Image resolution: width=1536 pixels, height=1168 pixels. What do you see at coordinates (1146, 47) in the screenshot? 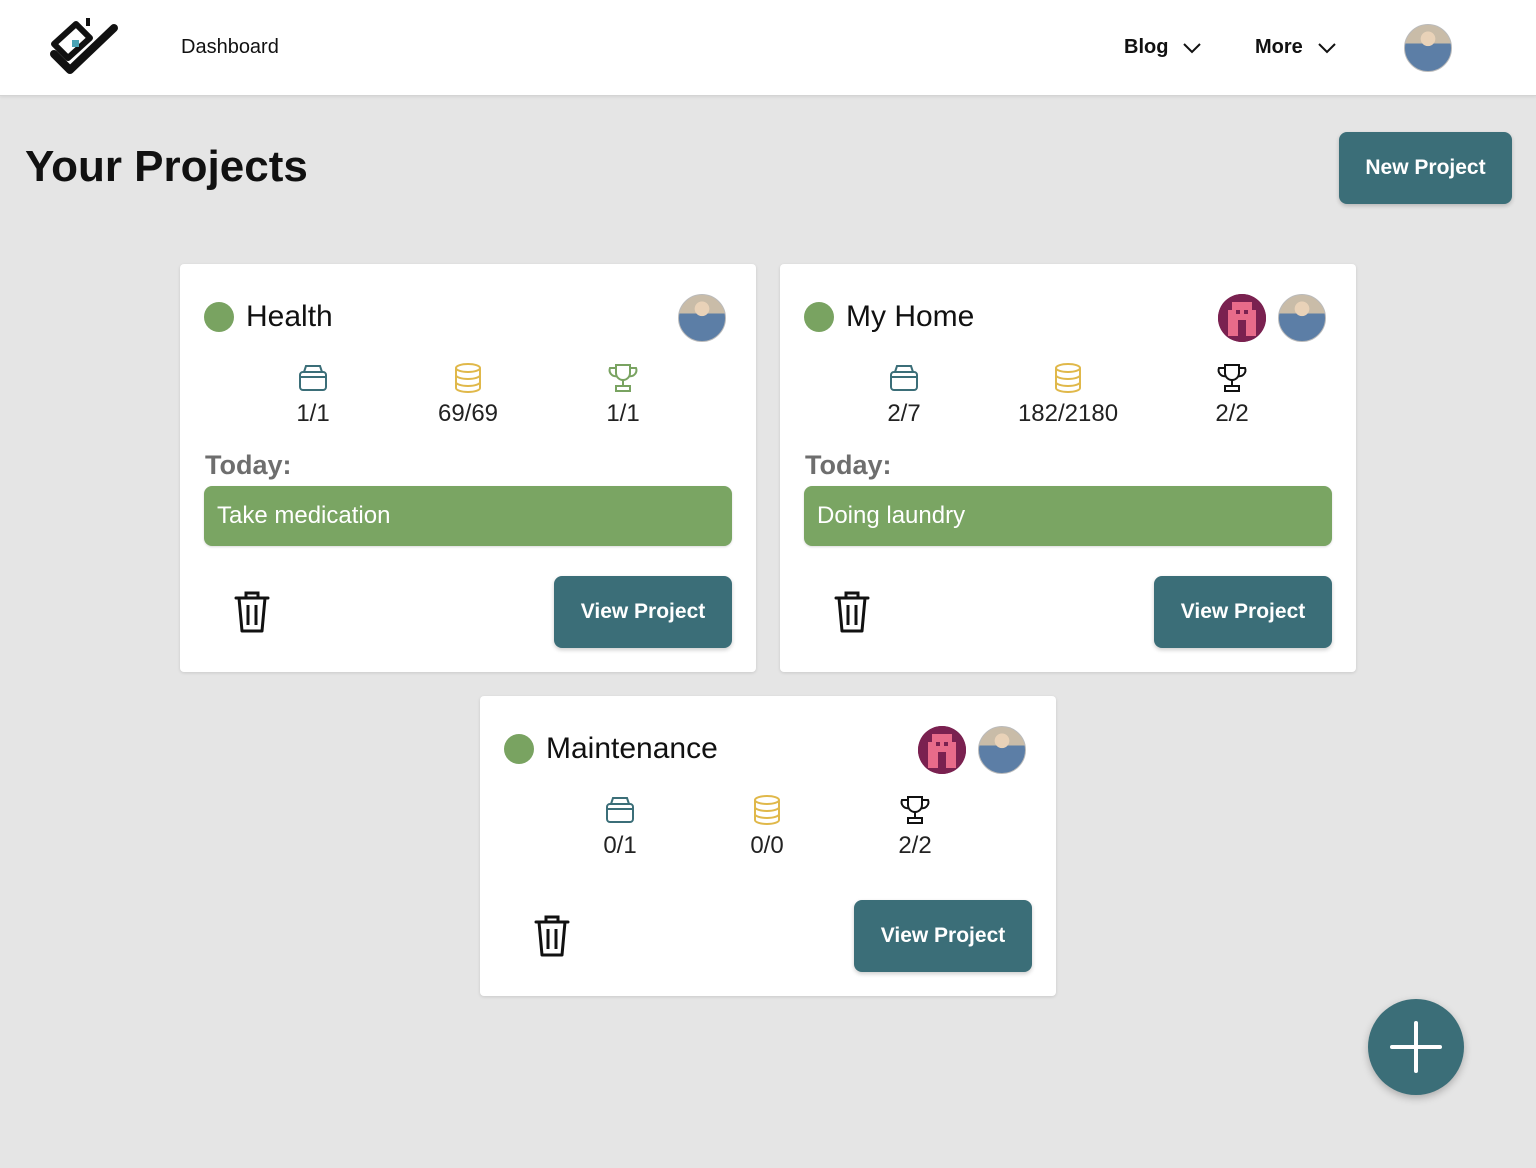
I see `nav-blog-label: Blog` at bounding box center [1146, 47].